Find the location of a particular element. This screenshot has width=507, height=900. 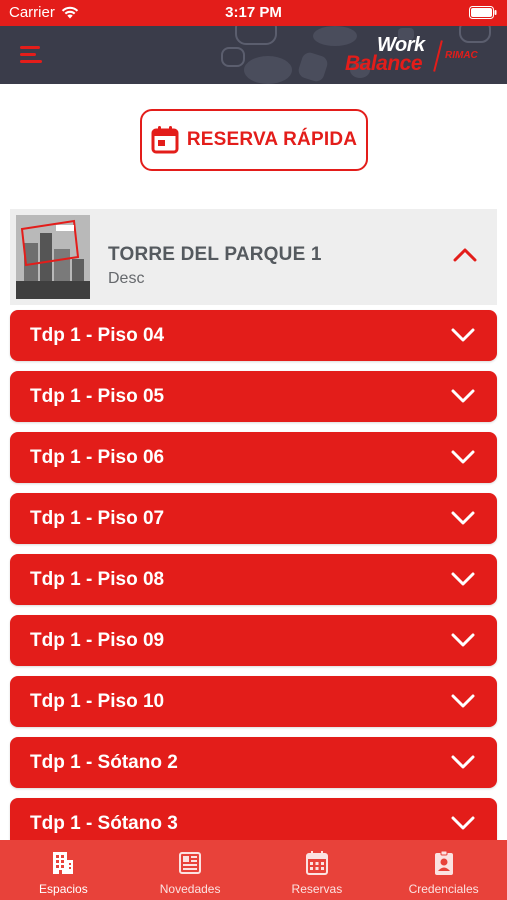

floor-label: Tdp 1 - Piso 04 is located at coordinates (97, 335).